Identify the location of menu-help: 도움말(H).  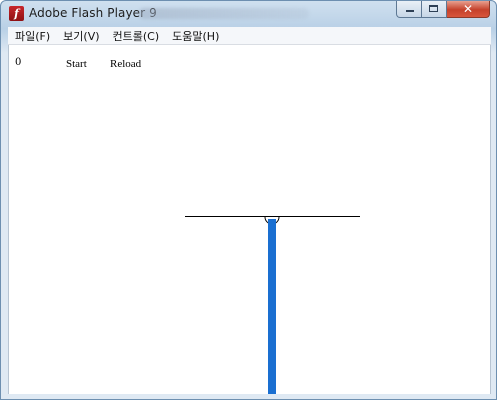
(195, 36).